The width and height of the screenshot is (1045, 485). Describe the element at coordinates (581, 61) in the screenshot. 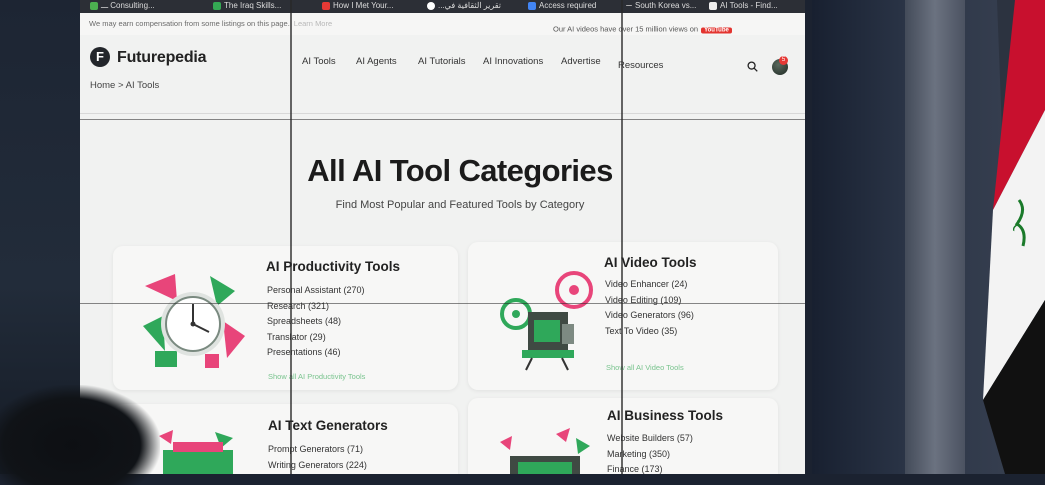

I see `nav-advertise: Advertise` at that location.